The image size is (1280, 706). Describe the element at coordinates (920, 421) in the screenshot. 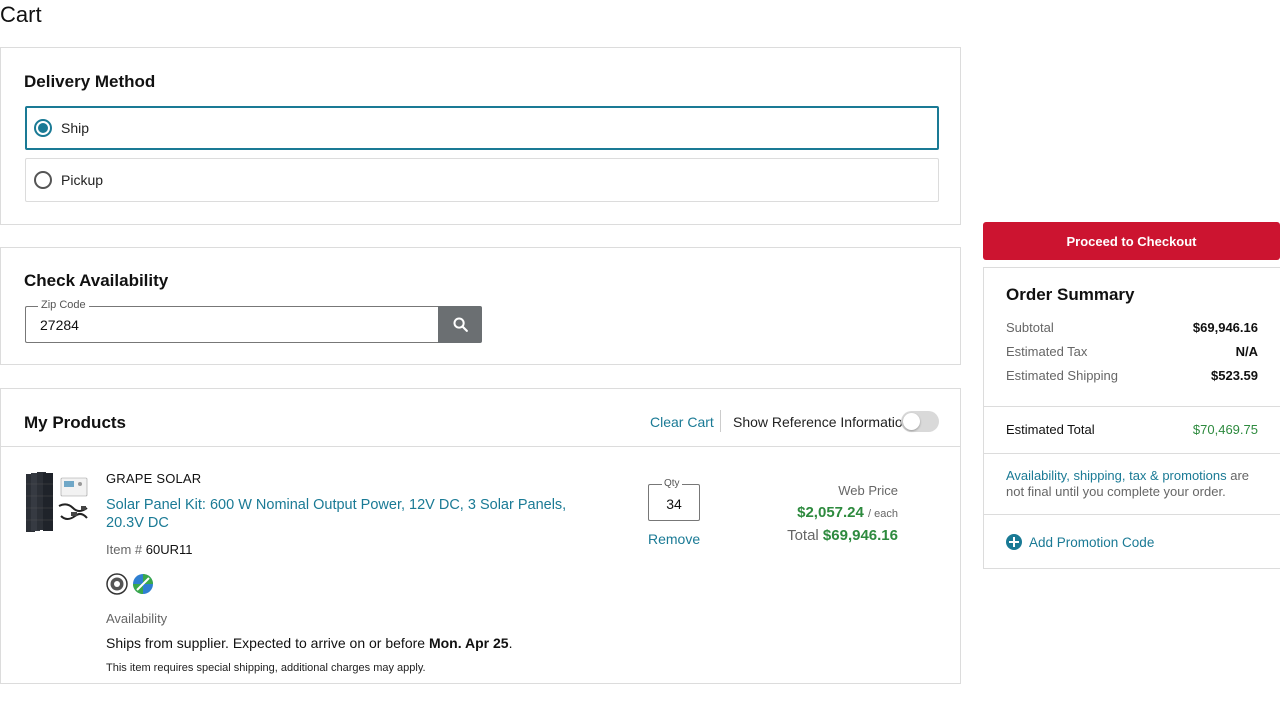

I see `show-reference-toggle` at that location.